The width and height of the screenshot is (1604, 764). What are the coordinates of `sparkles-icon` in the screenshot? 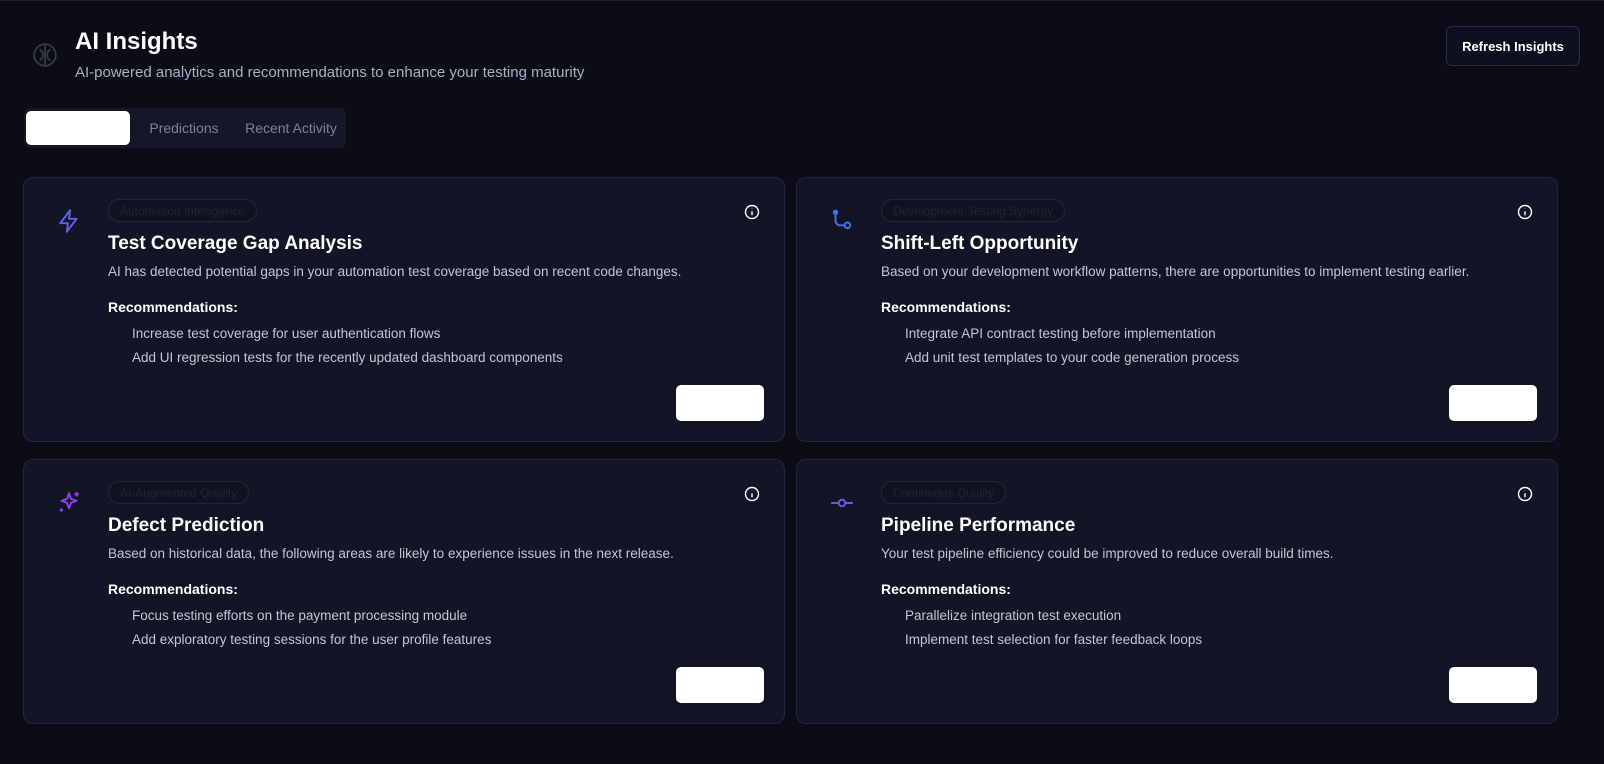 It's located at (69, 502).